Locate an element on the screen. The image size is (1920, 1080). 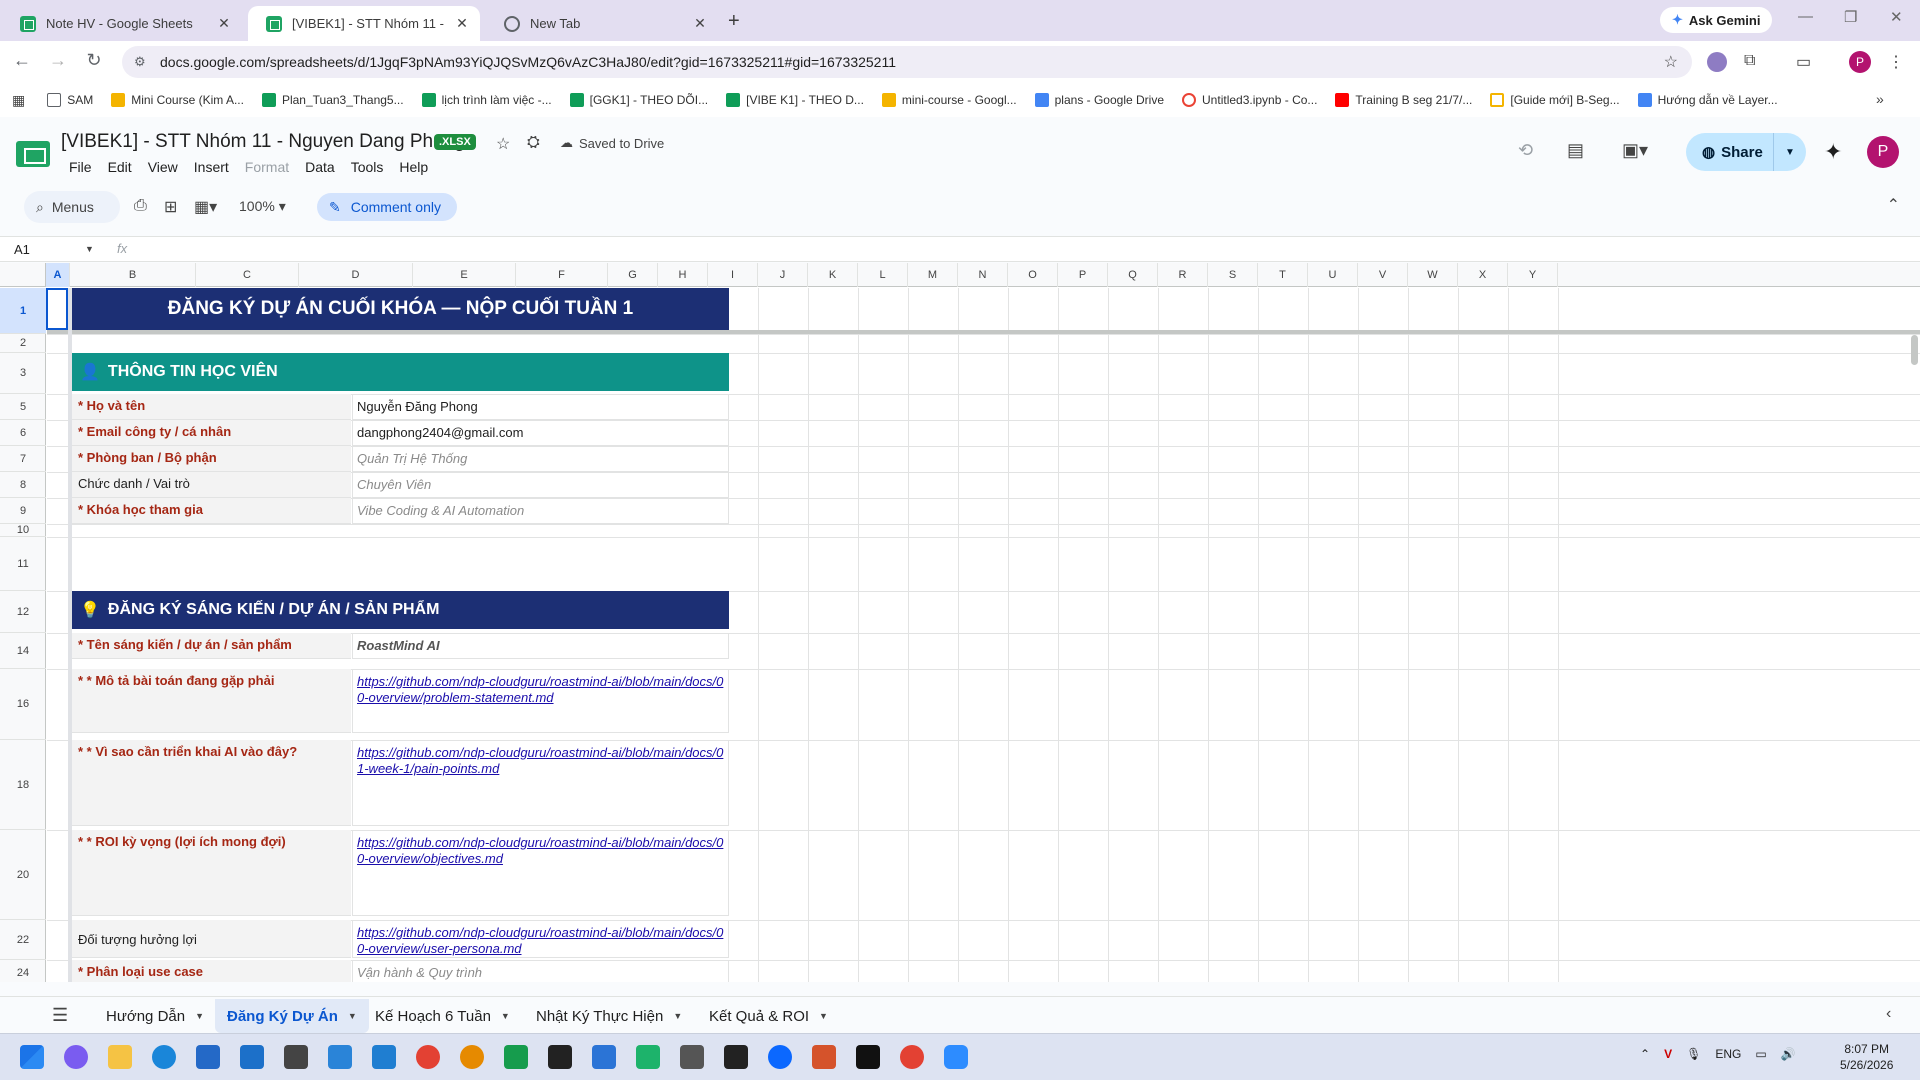
version-history-icon: ⟲ is located at coordinates (1525, 150).